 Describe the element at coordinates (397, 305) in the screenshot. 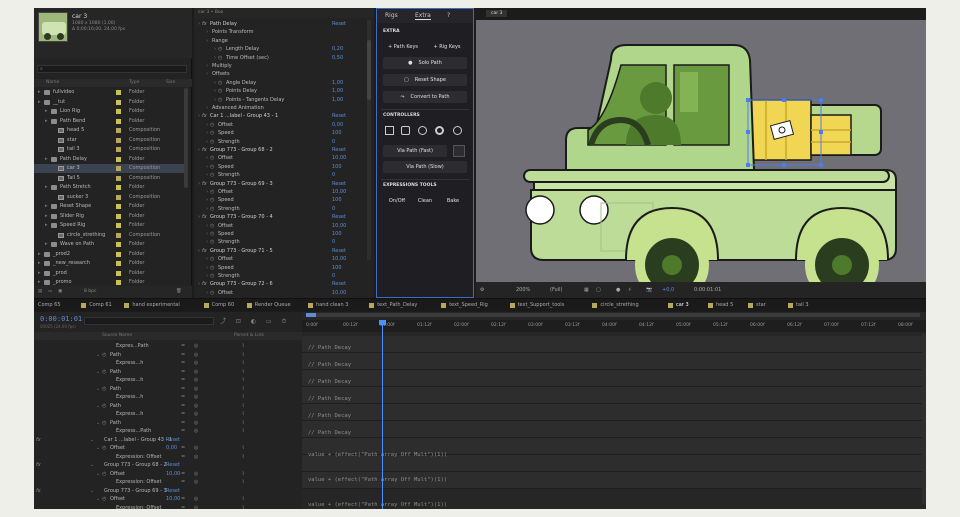

I see `tab-text-path-delay: text_Path_Delay` at that location.